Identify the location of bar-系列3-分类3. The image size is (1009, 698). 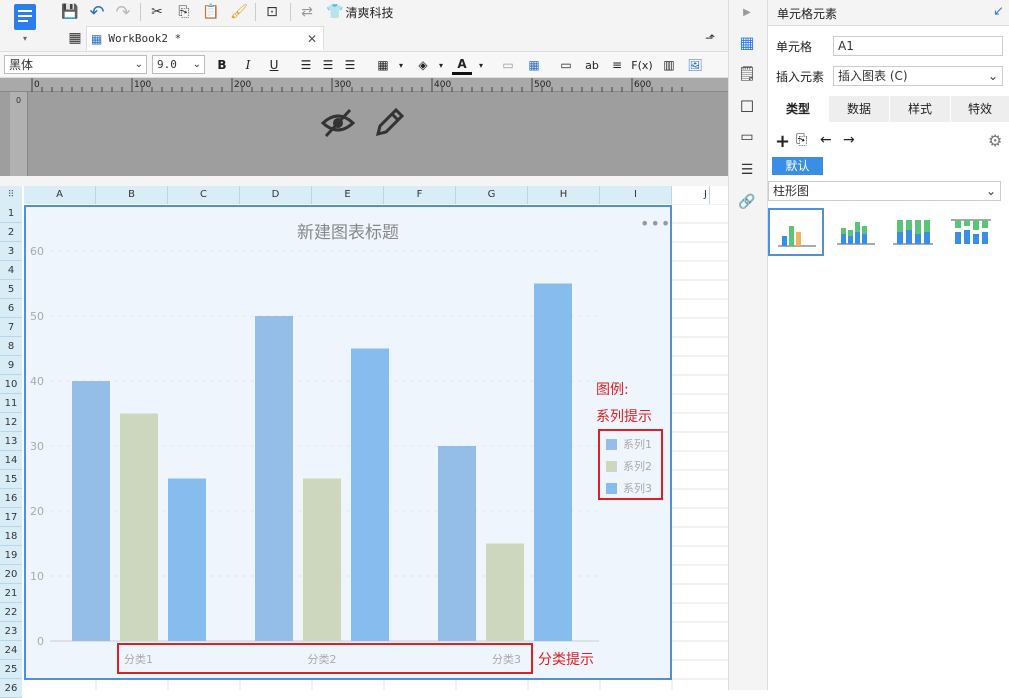
(553, 462).